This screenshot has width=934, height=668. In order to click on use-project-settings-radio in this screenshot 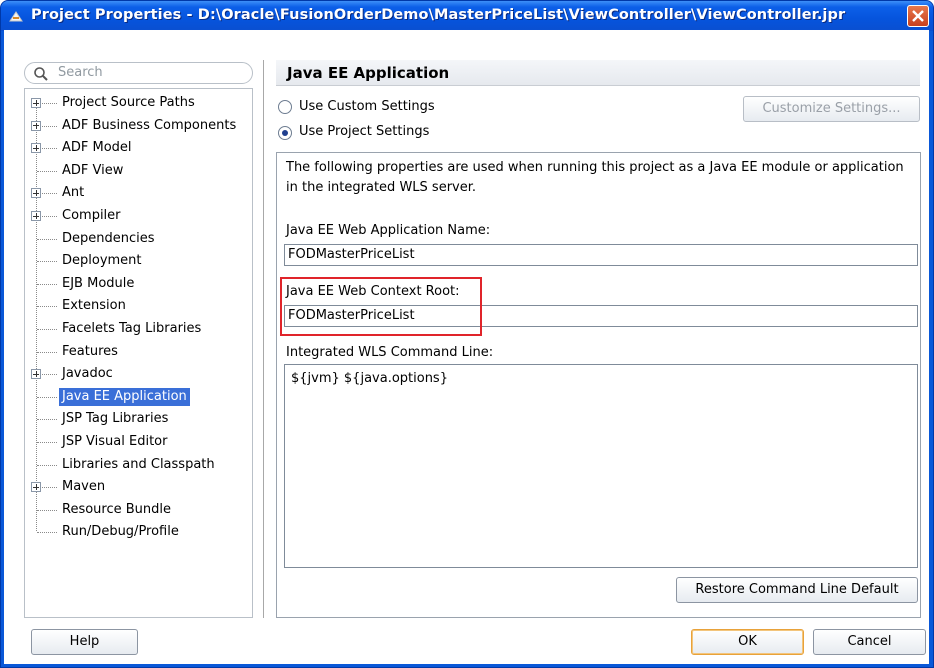, I will do `click(285, 133)`.